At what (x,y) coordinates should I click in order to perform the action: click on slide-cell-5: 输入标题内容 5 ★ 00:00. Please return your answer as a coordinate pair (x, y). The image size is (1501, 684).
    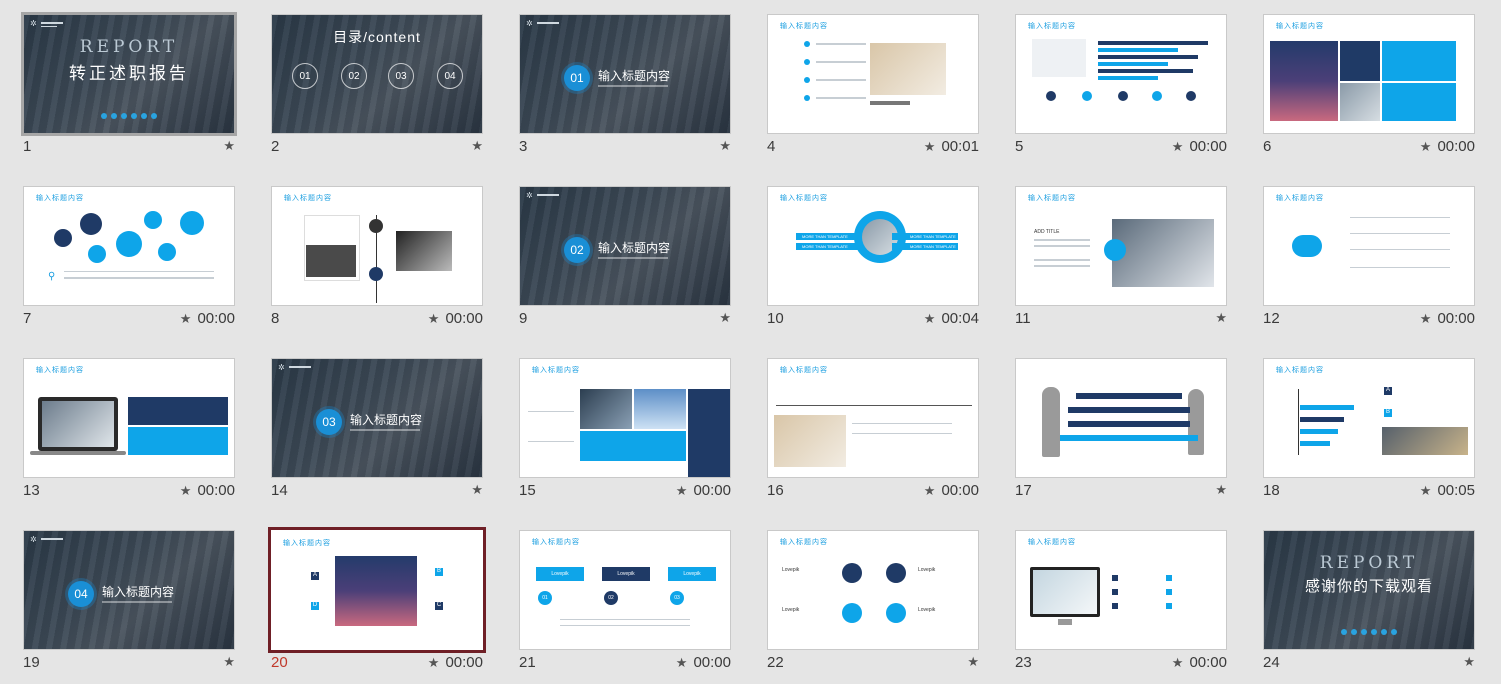
    Looking at the image, I should click on (1121, 89).